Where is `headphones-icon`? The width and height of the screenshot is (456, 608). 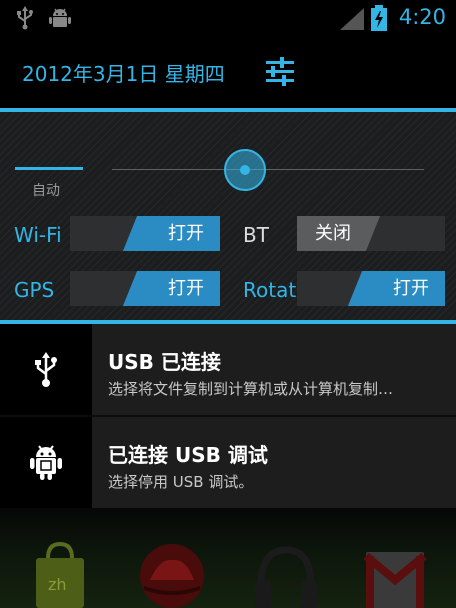 headphones-icon is located at coordinates (286, 575).